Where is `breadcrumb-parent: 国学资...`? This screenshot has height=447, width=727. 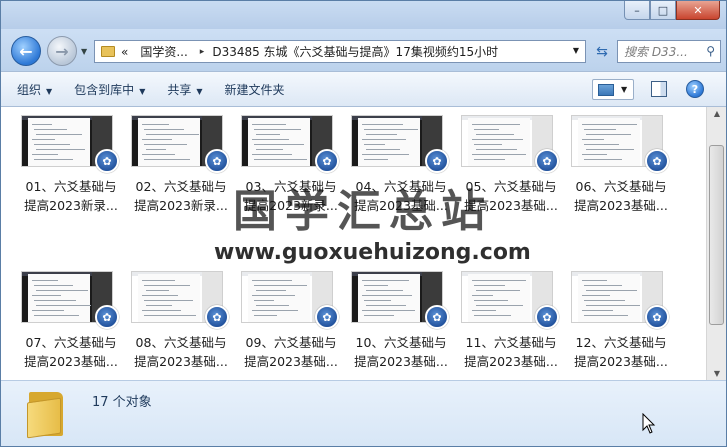
breadcrumb-parent: 国学资... is located at coordinates (163, 51).